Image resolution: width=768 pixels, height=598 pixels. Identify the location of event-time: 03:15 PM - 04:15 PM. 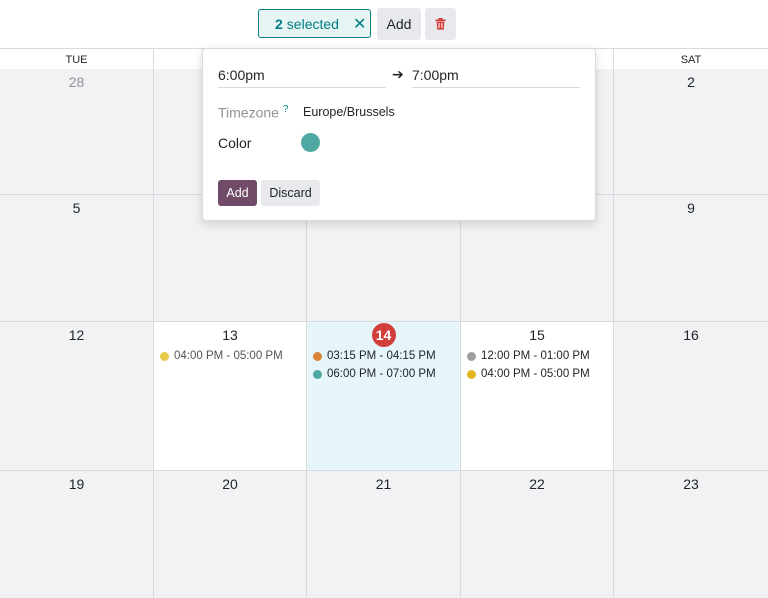
(381, 356).